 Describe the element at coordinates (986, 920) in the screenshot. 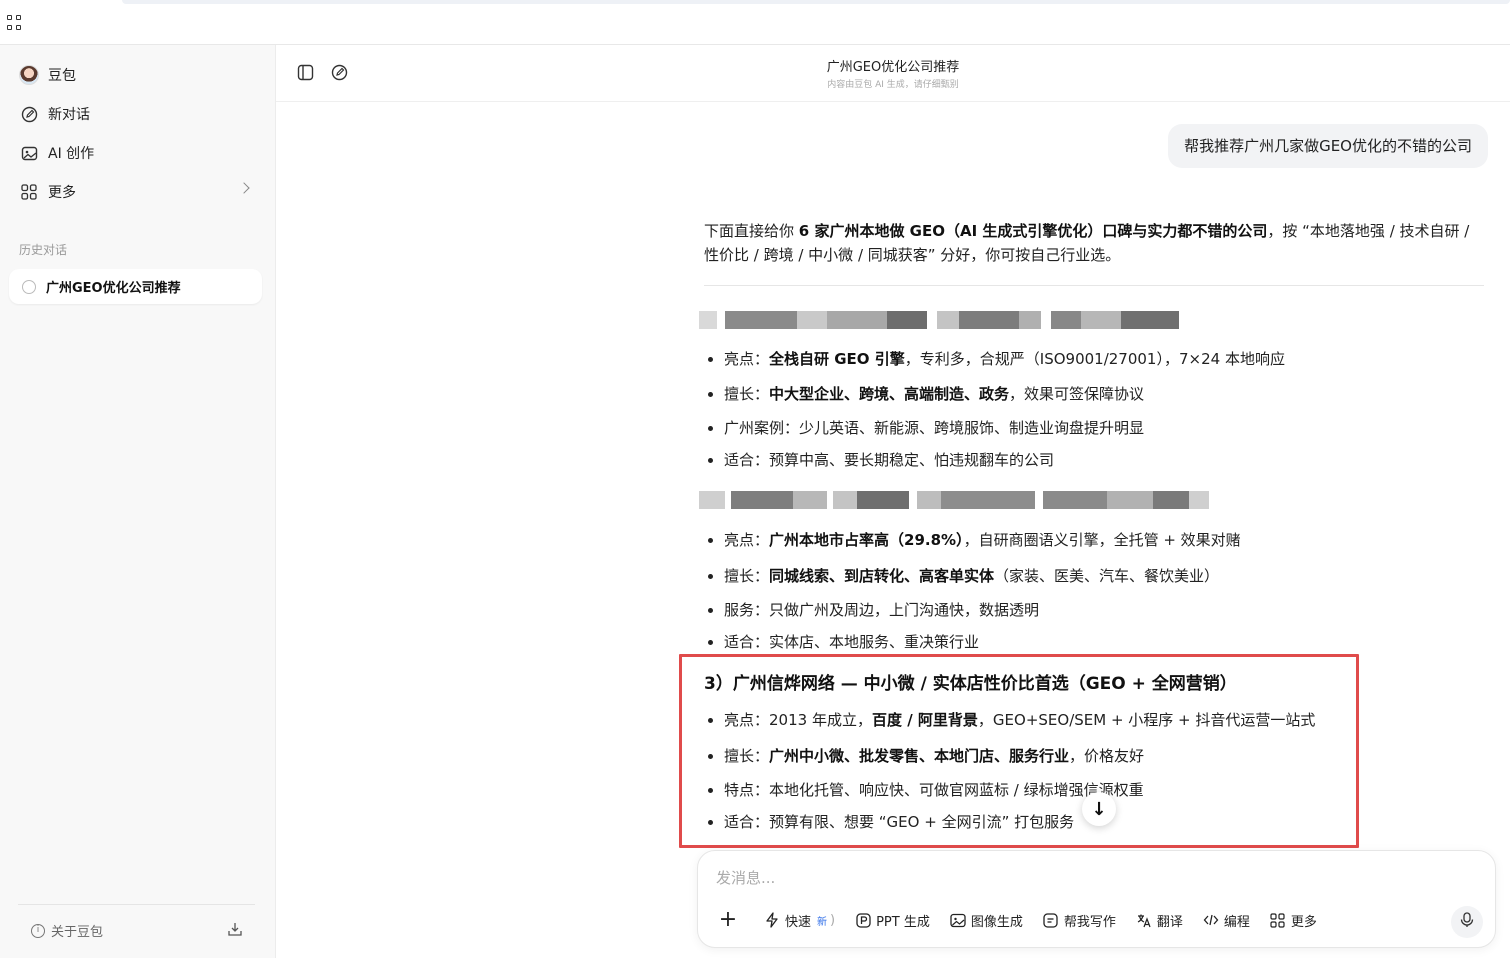

I see `tool-image: 图像生成` at that location.